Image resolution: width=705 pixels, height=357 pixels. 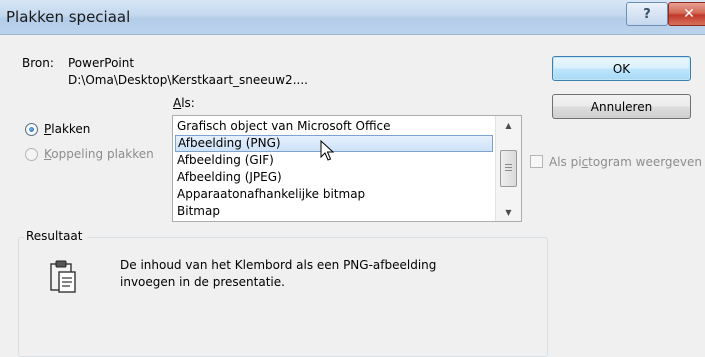 I want to click on scroll-thumb, so click(x=508, y=168).